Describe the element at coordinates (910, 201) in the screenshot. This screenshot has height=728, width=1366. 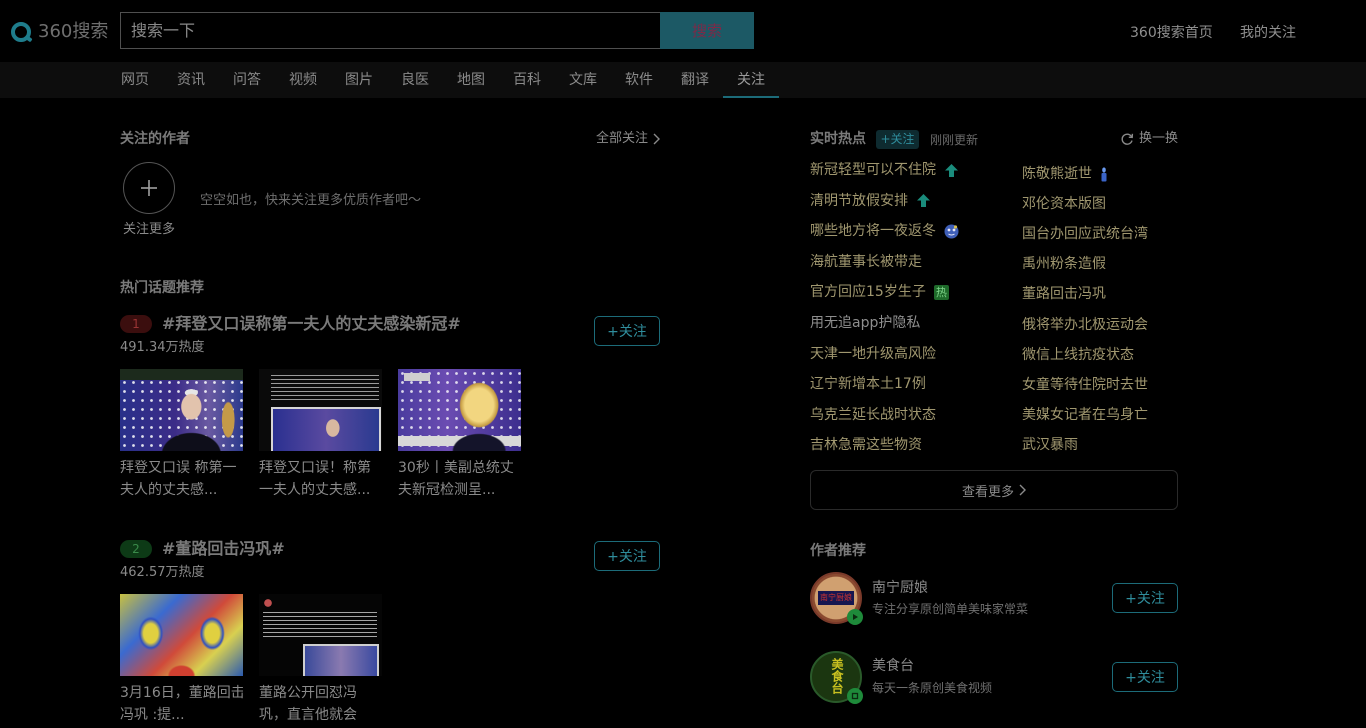
I see `hot-item: 清明节放假安排` at that location.